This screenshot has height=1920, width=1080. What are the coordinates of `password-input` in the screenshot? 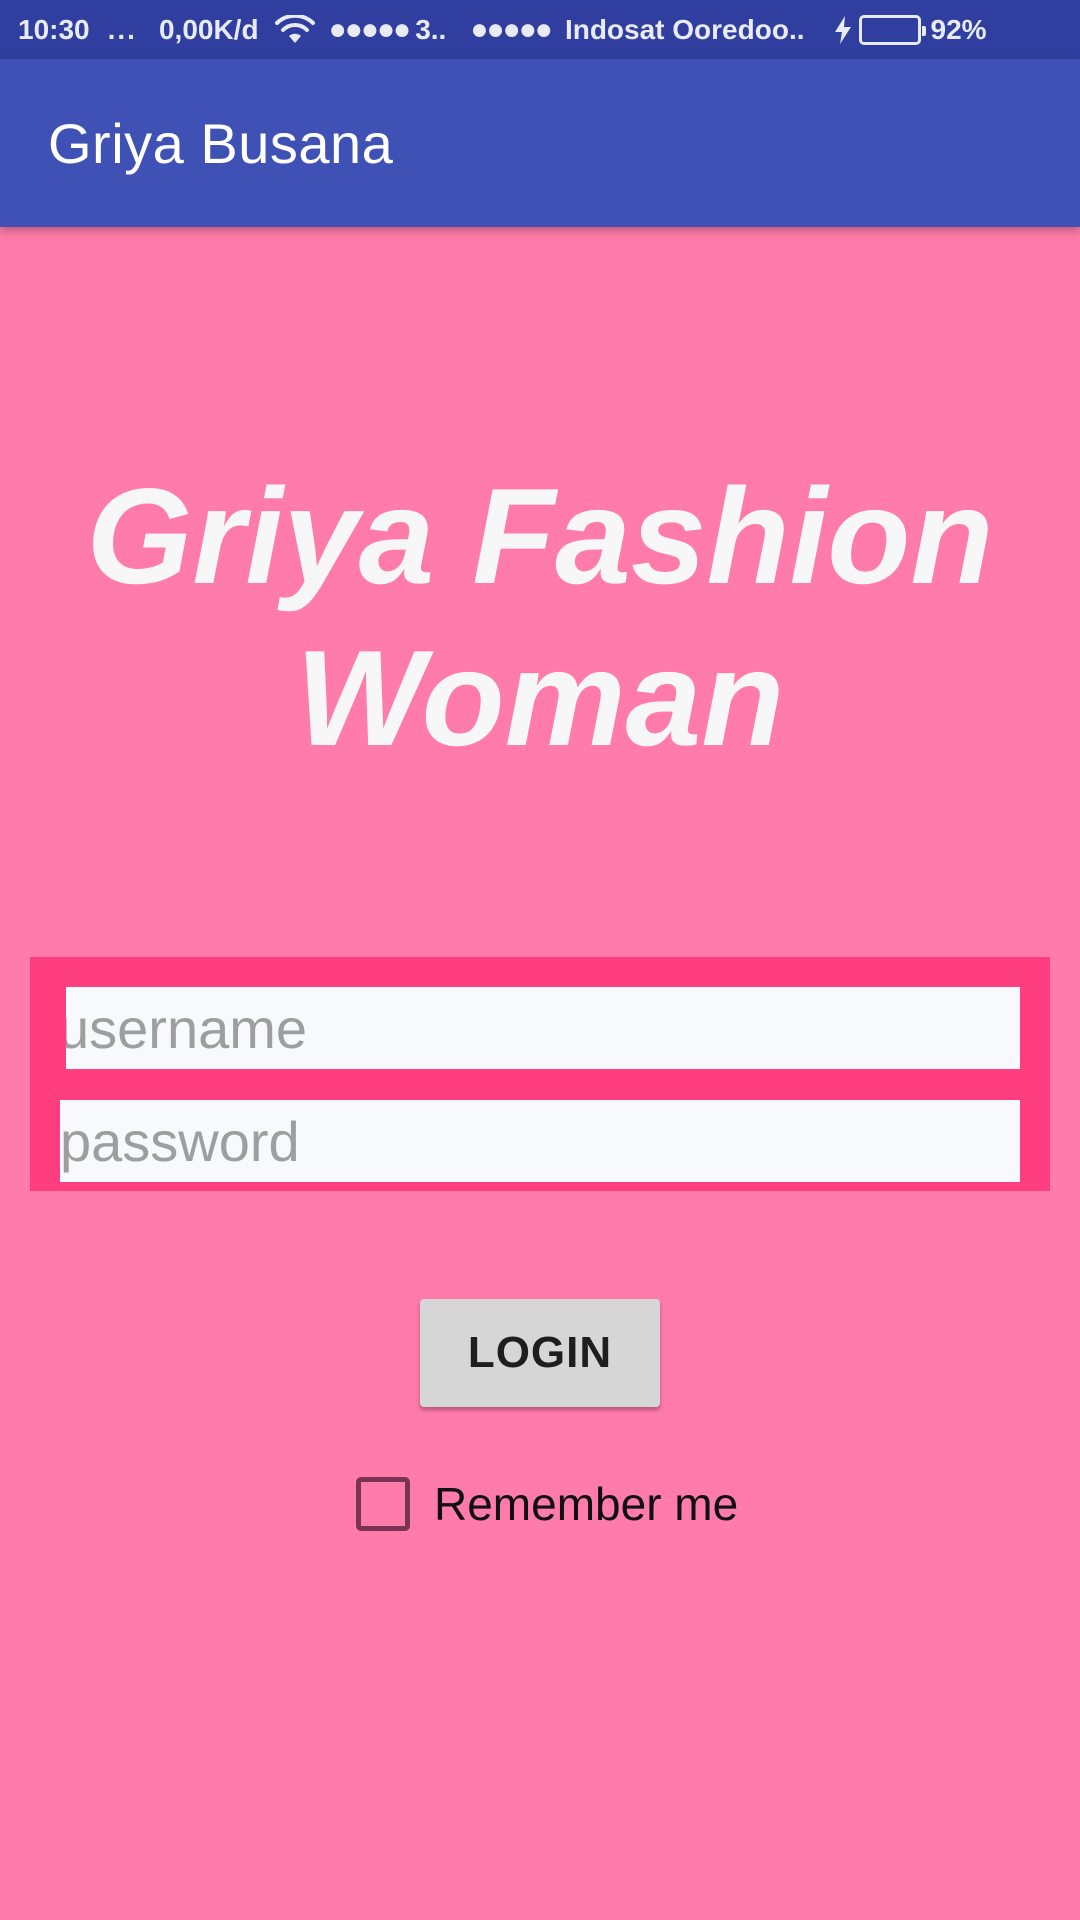 It's located at (540, 1141).